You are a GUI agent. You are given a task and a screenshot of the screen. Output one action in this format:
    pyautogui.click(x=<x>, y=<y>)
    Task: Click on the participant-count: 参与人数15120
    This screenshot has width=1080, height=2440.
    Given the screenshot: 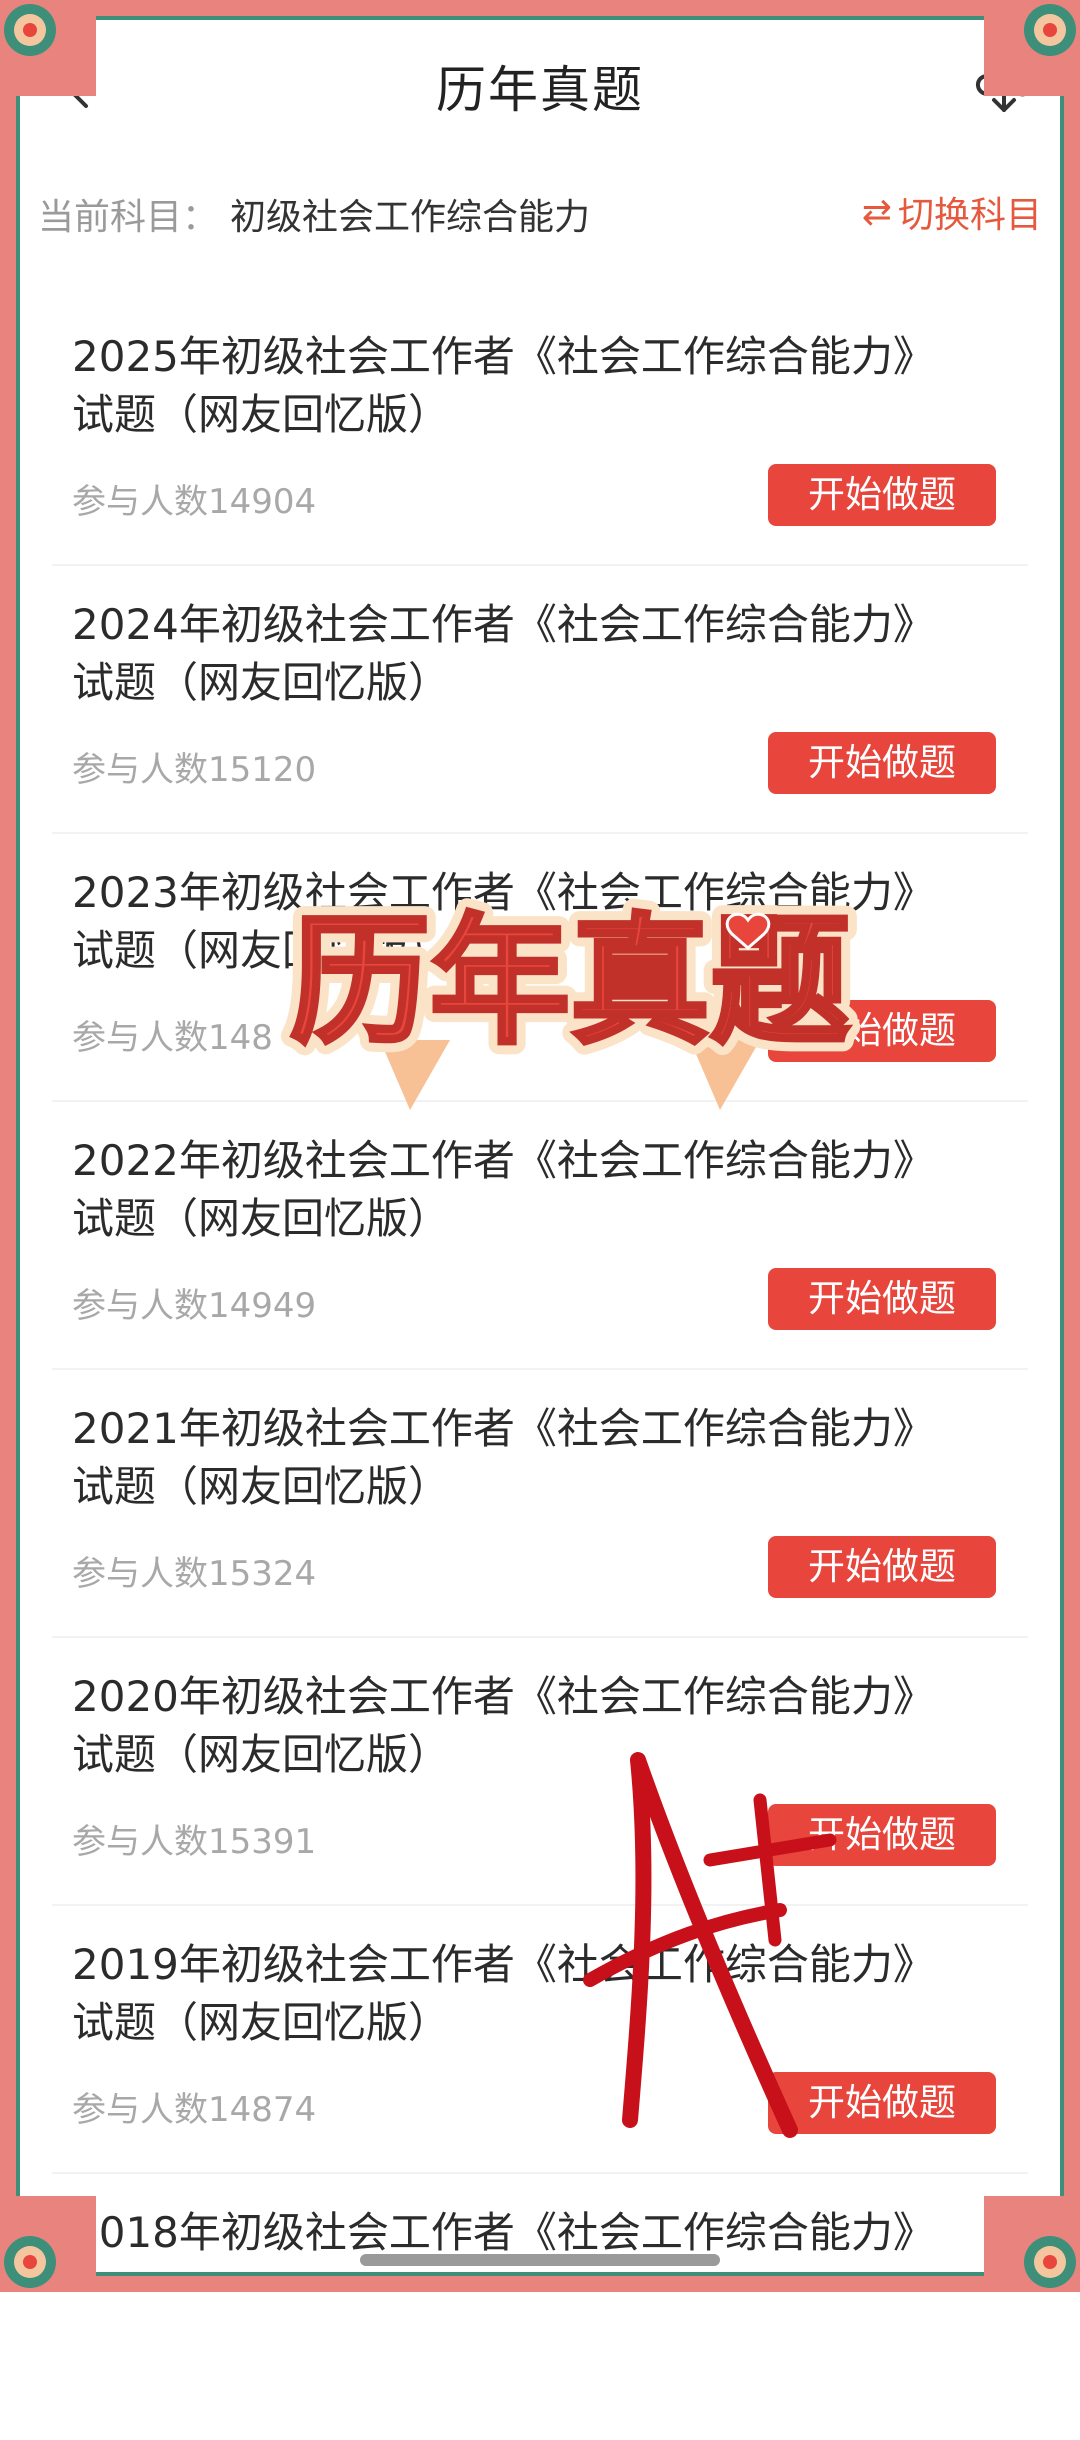 What is the action you would take?
    pyautogui.click(x=194, y=770)
    